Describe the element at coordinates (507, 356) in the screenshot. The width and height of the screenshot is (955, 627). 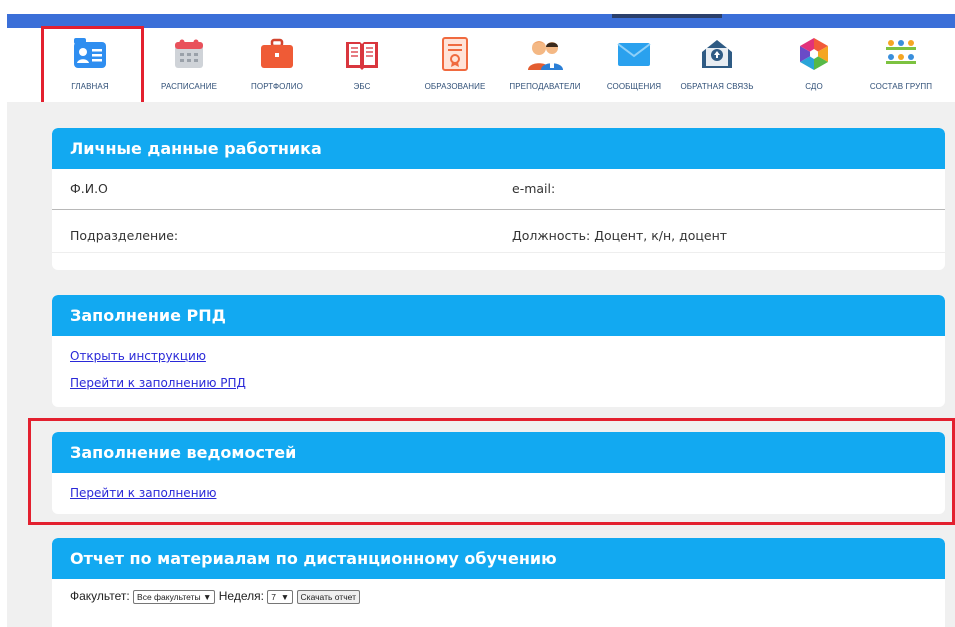
I see `open-instruction-link: Открыть инструкцию` at that location.